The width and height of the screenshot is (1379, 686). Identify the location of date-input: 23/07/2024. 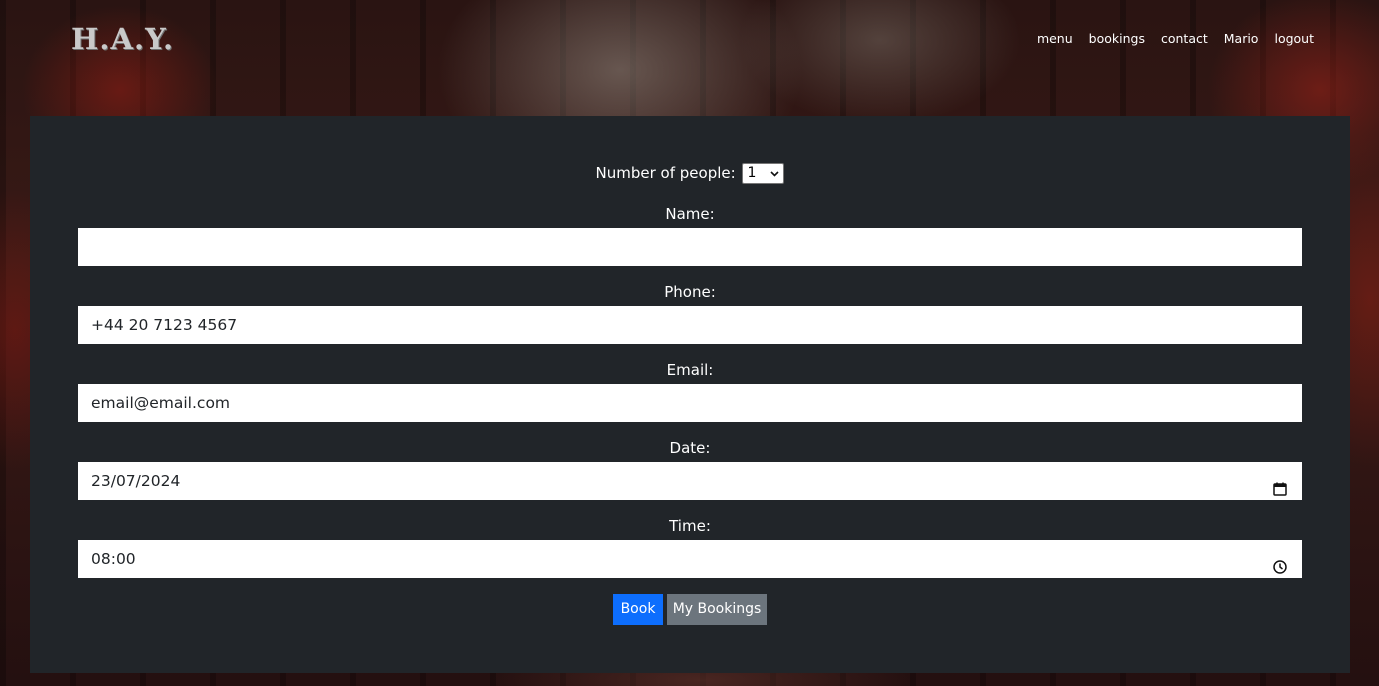
(690, 481).